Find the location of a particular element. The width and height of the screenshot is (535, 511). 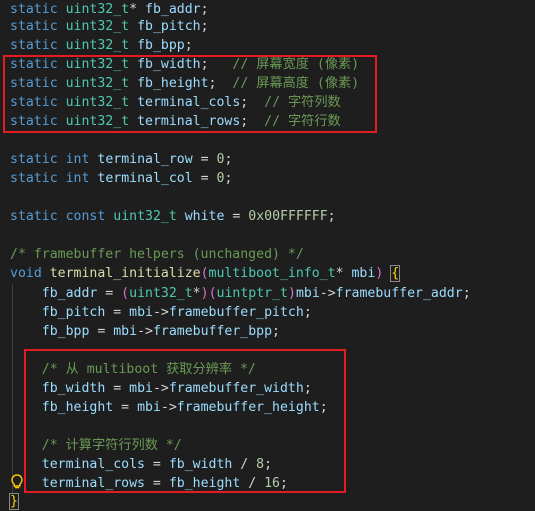

code-line-17: fb_pitch = mbi->framebuffer_pitch; is located at coordinates (161, 312).